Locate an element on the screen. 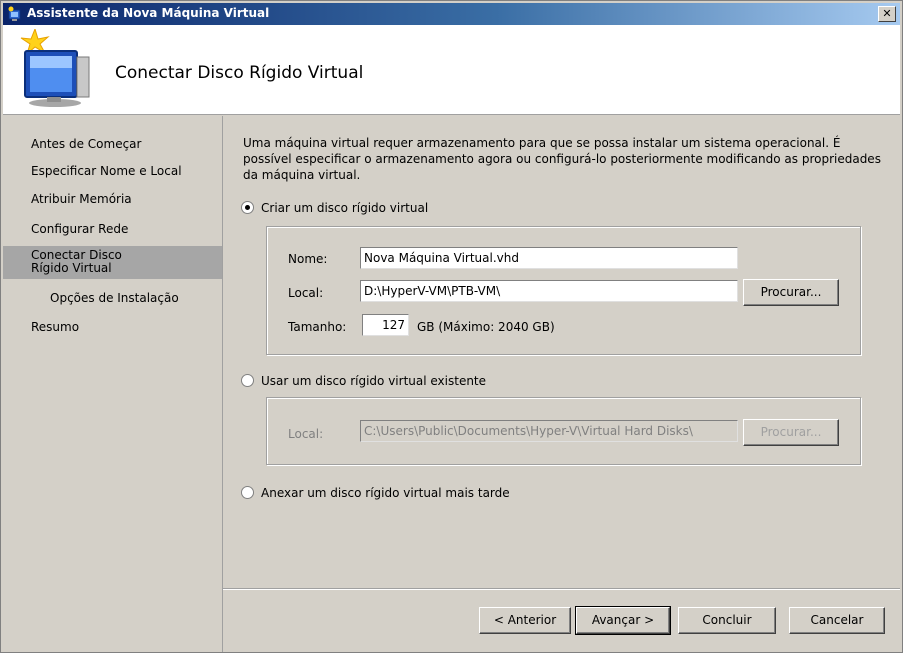 This screenshot has width=903, height=653. create-vhd-label: Criar um disco rígido virtual is located at coordinates (345, 208).